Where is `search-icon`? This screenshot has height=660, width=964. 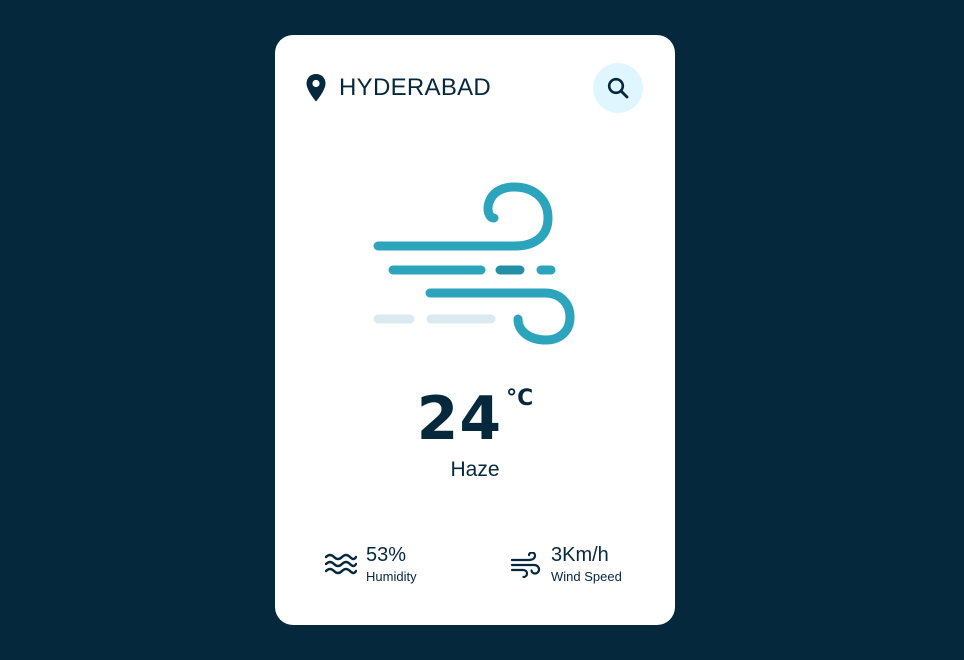
search-icon is located at coordinates (618, 88).